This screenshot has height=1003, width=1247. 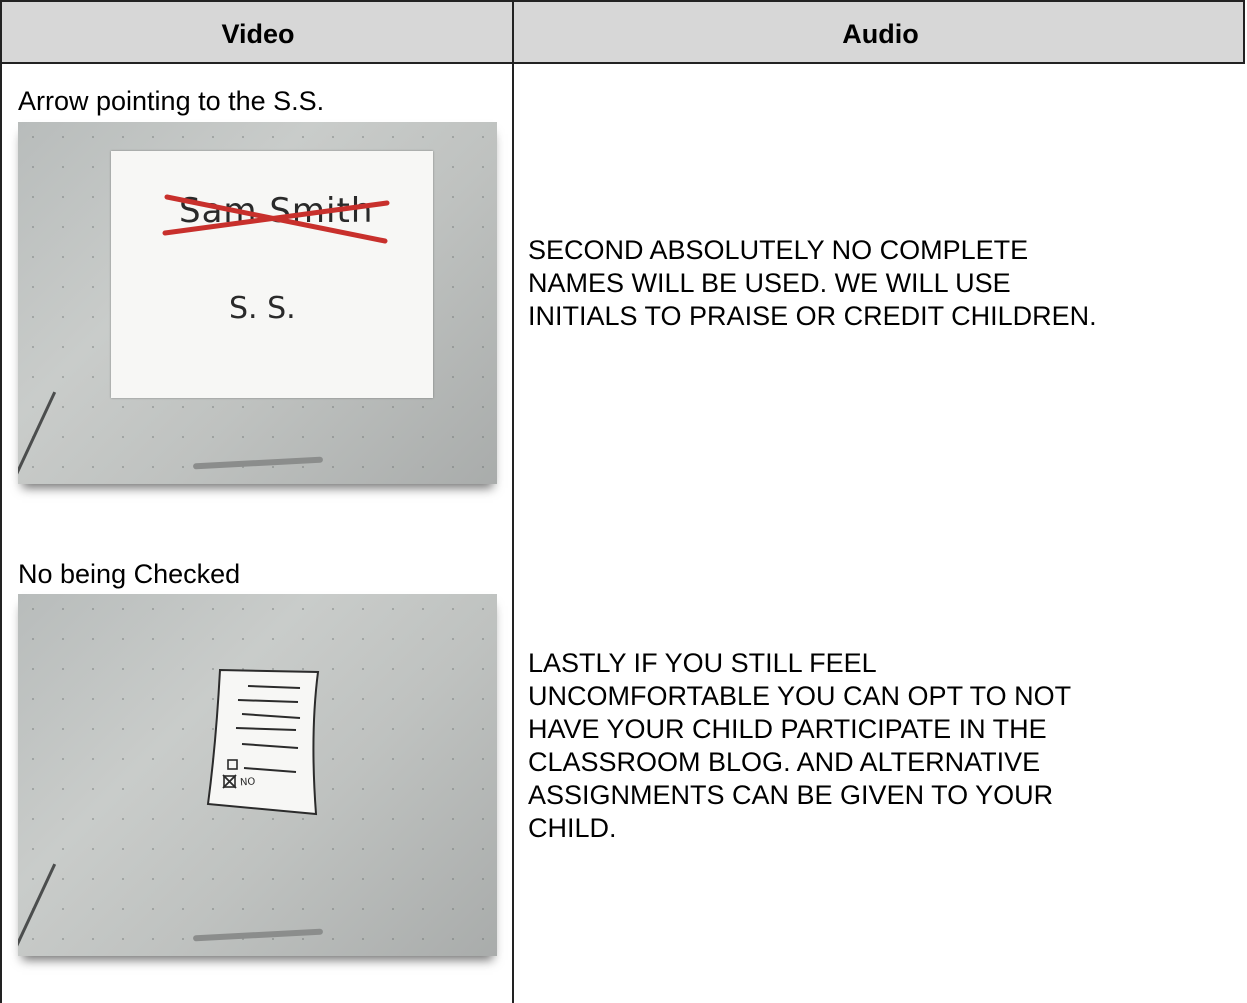 What do you see at coordinates (572, 828) in the screenshot?
I see `audio-line: CHILD.` at bounding box center [572, 828].